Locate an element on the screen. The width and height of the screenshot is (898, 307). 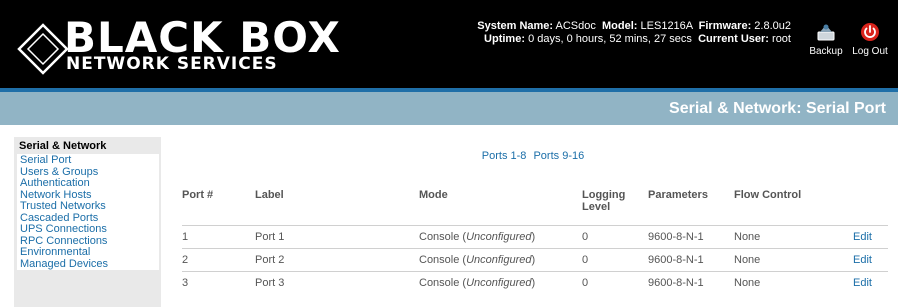
uptime-label: Uptime: is located at coordinates (504, 39).